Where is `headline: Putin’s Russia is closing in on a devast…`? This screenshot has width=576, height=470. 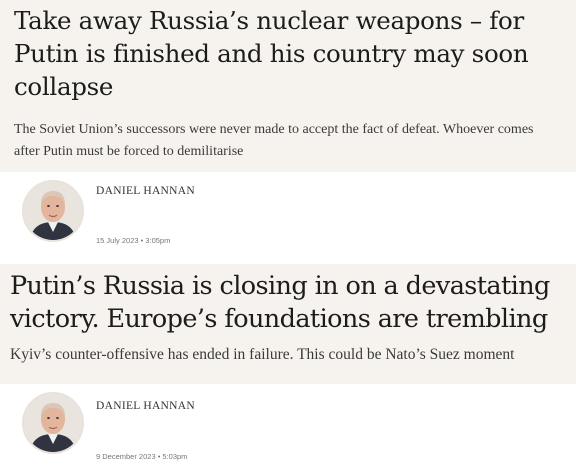
headline: Putin’s Russia is closing in on a devast… is located at coordinates (287, 303).